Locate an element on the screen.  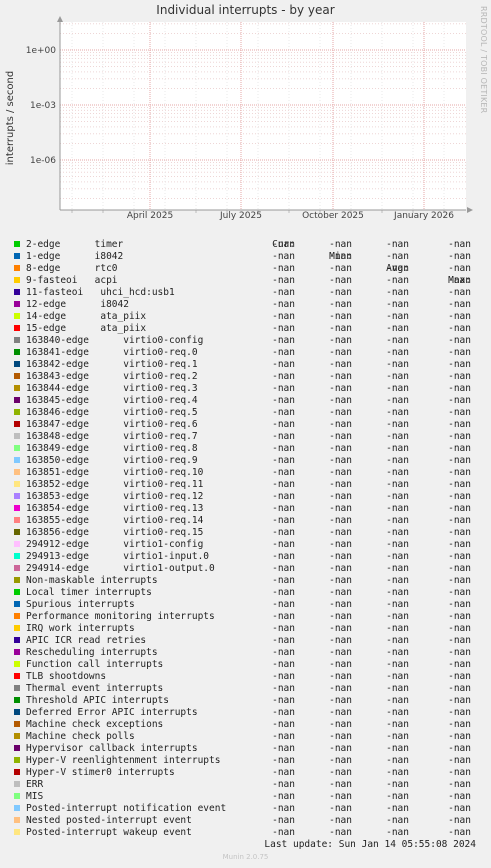
legend-row: Non-maskable interrupts -nan -nan -nan -nan is located at coordinates (241, 581).